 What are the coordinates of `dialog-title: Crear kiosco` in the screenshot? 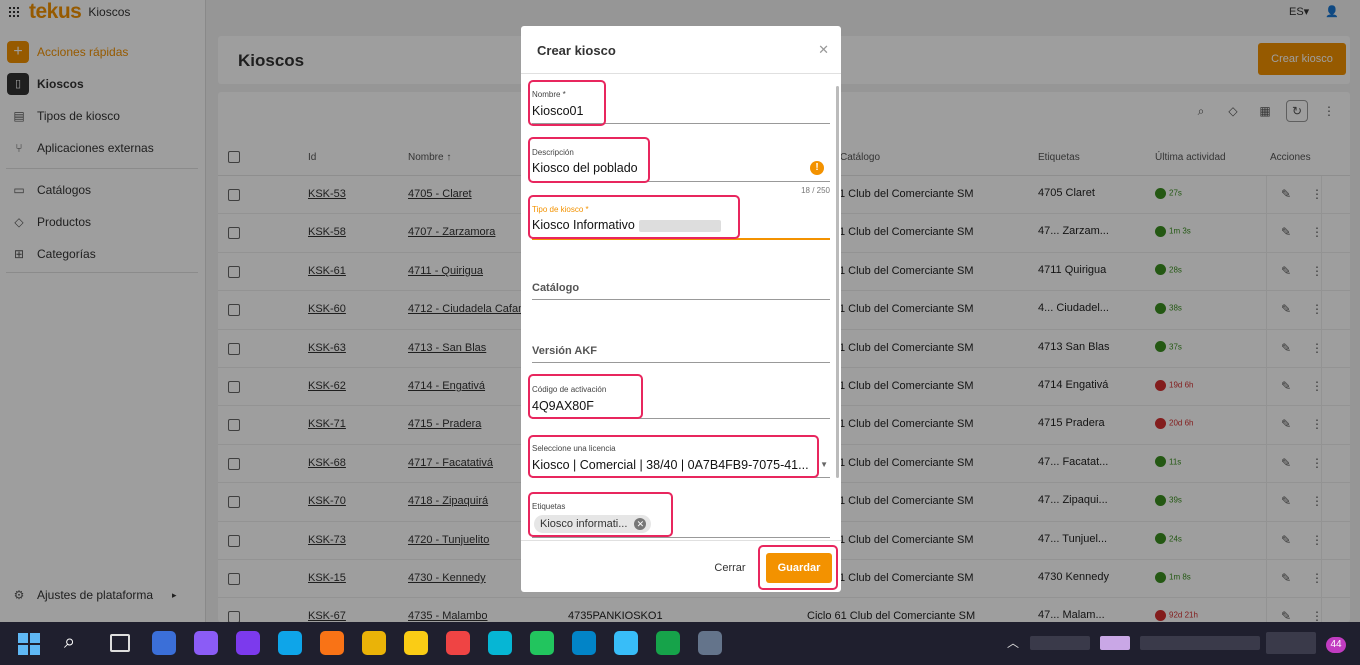 It's located at (576, 50).